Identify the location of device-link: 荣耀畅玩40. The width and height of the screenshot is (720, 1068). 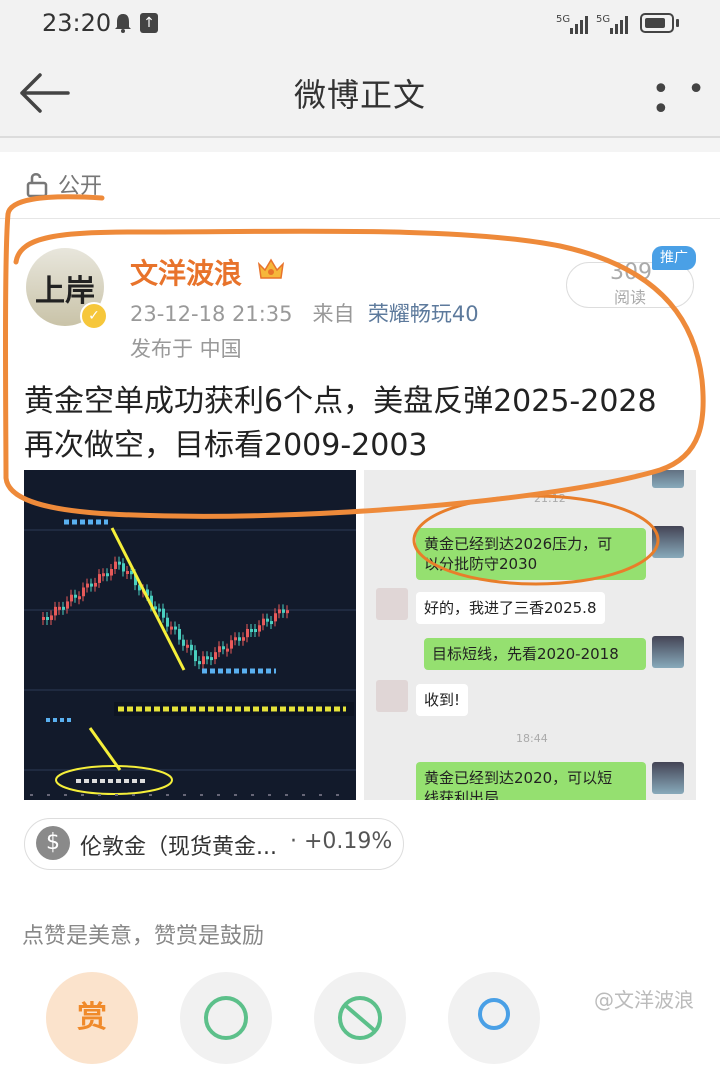
(423, 314).